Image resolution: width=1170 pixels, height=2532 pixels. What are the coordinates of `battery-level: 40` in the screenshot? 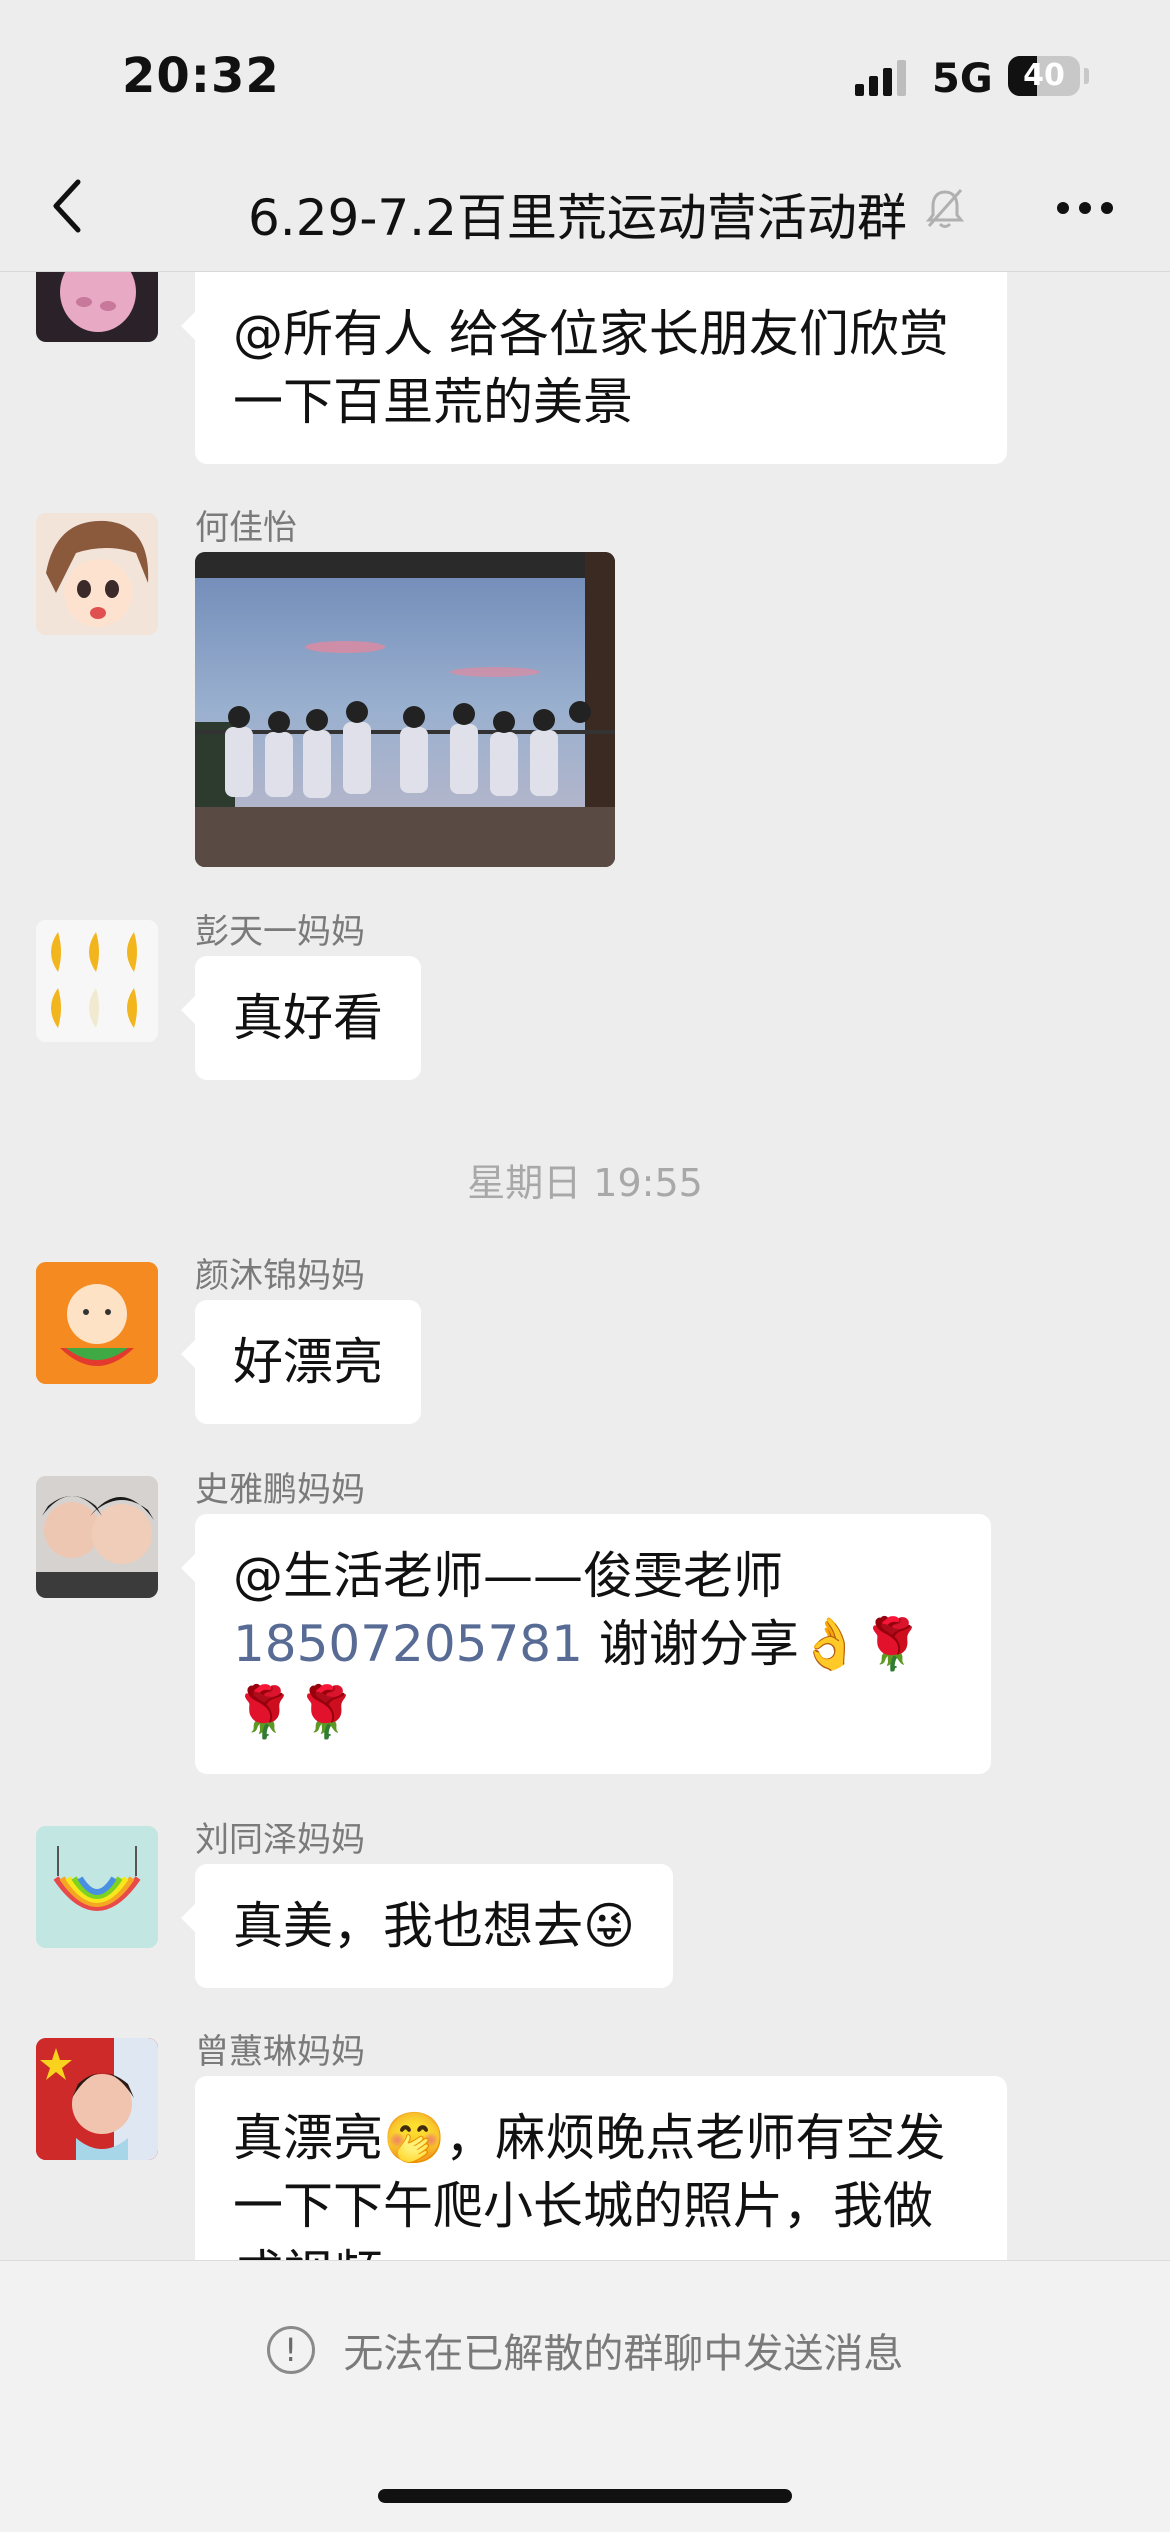 It's located at (1044, 75).